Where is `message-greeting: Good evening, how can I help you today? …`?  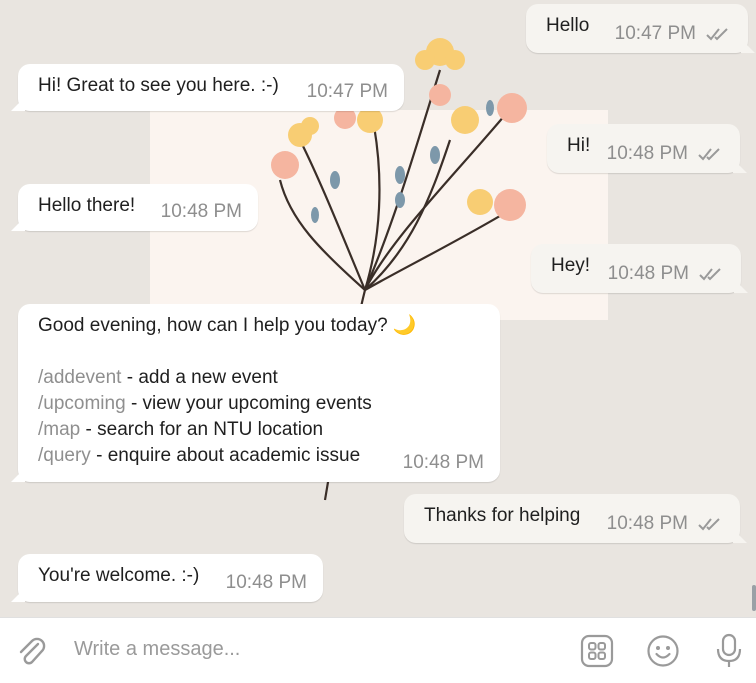 message-greeting: Good evening, how can I help you today? … is located at coordinates (227, 325).